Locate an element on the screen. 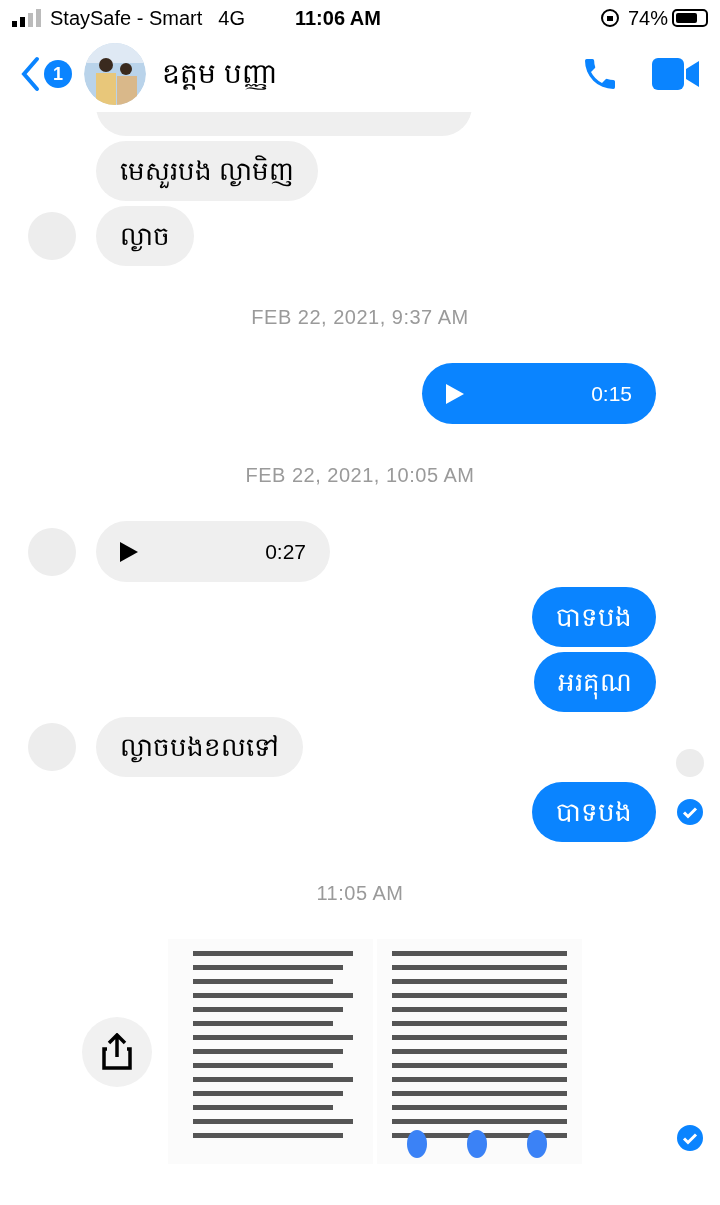 The width and height of the screenshot is (720, 1205). battery-icon is located at coordinates (690, 18).